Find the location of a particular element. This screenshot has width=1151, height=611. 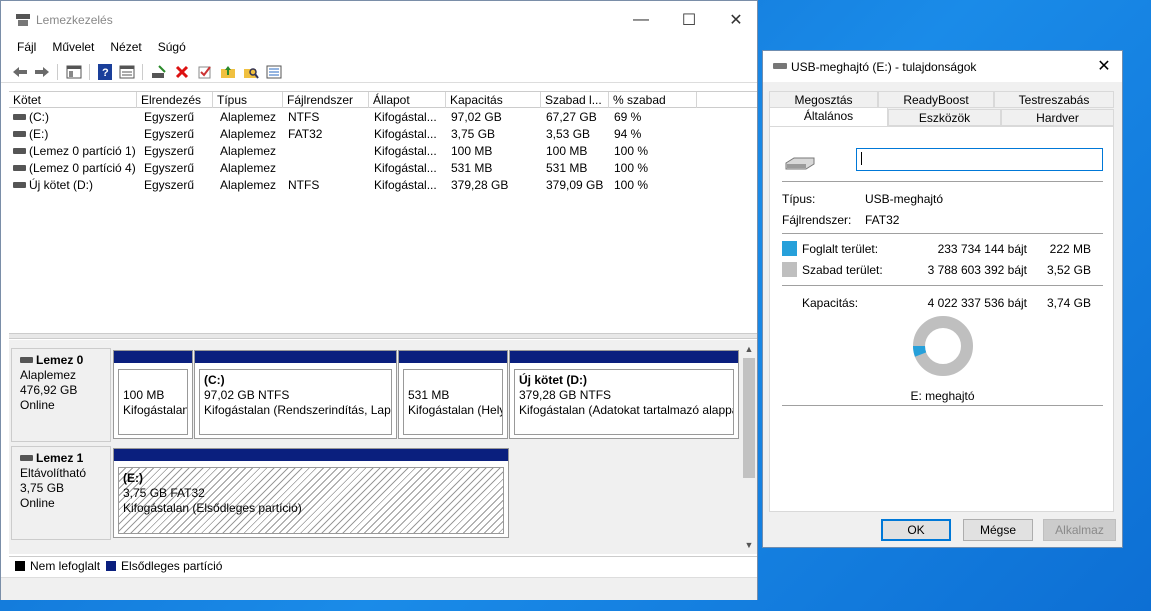

unallocated-swatch is located at coordinates (20, 566).